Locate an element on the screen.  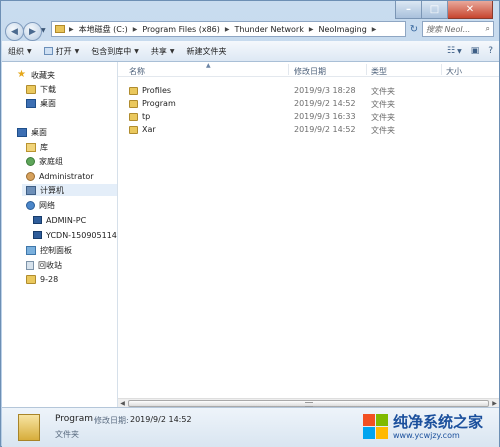
nav-item-label: 下载 is located at coordinates (48, 89).